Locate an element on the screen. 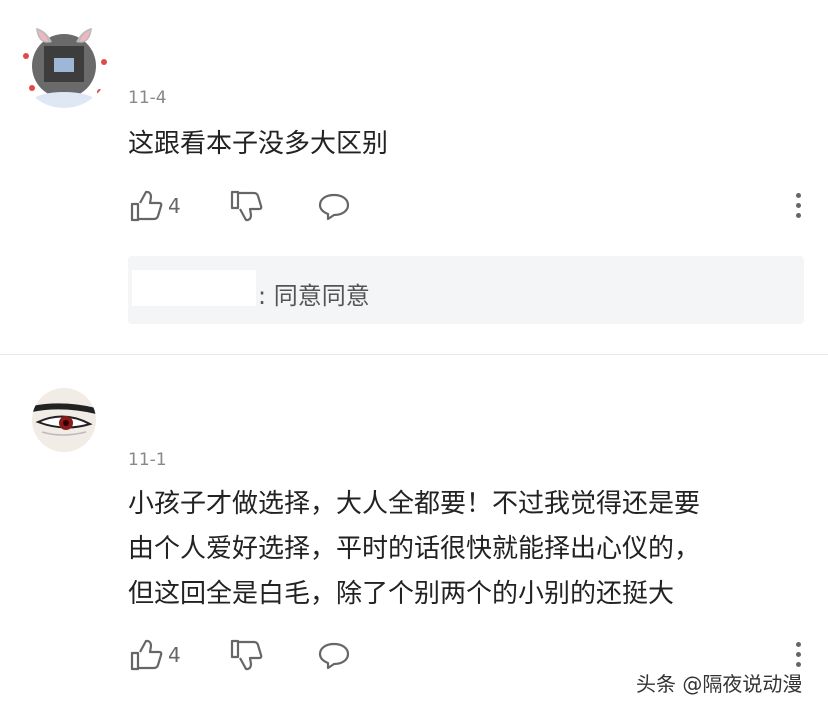 The width and height of the screenshot is (828, 708). comment-date: 11-4 is located at coordinates (147, 98).